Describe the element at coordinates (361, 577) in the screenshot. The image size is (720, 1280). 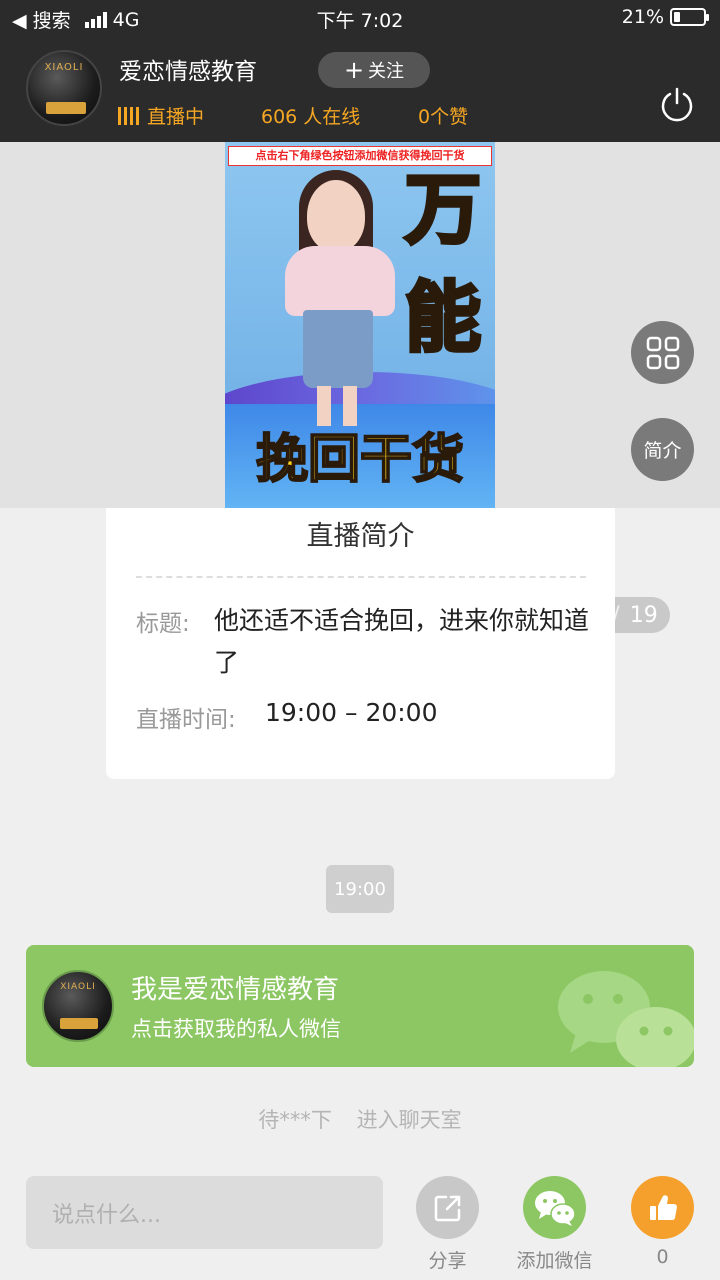
I see `intro-divider` at that location.